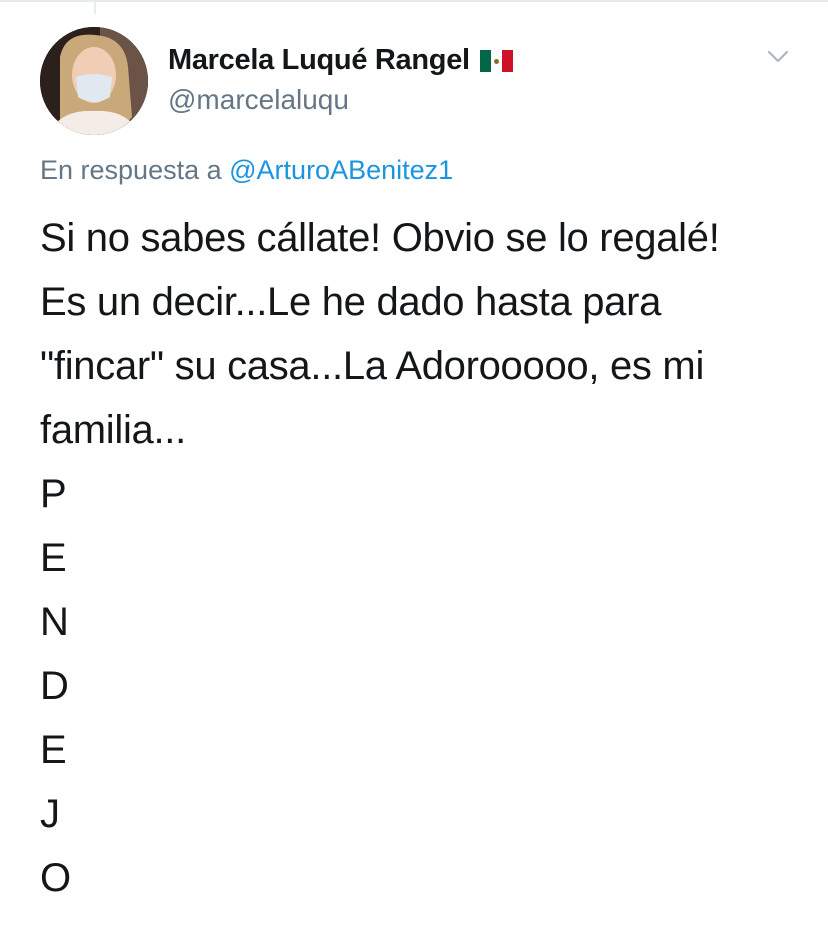 The height and width of the screenshot is (951, 828). What do you see at coordinates (54, 686) in the screenshot?
I see `letter: D` at bounding box center [54, 686].